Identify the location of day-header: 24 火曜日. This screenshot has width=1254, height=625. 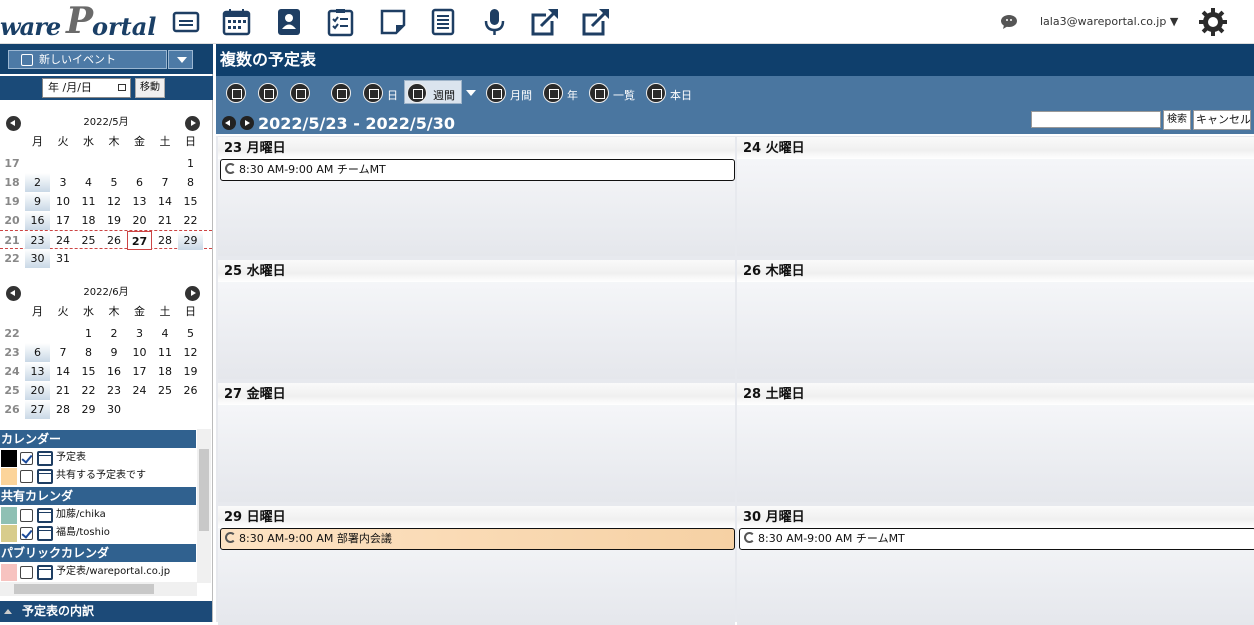
(995, 148).